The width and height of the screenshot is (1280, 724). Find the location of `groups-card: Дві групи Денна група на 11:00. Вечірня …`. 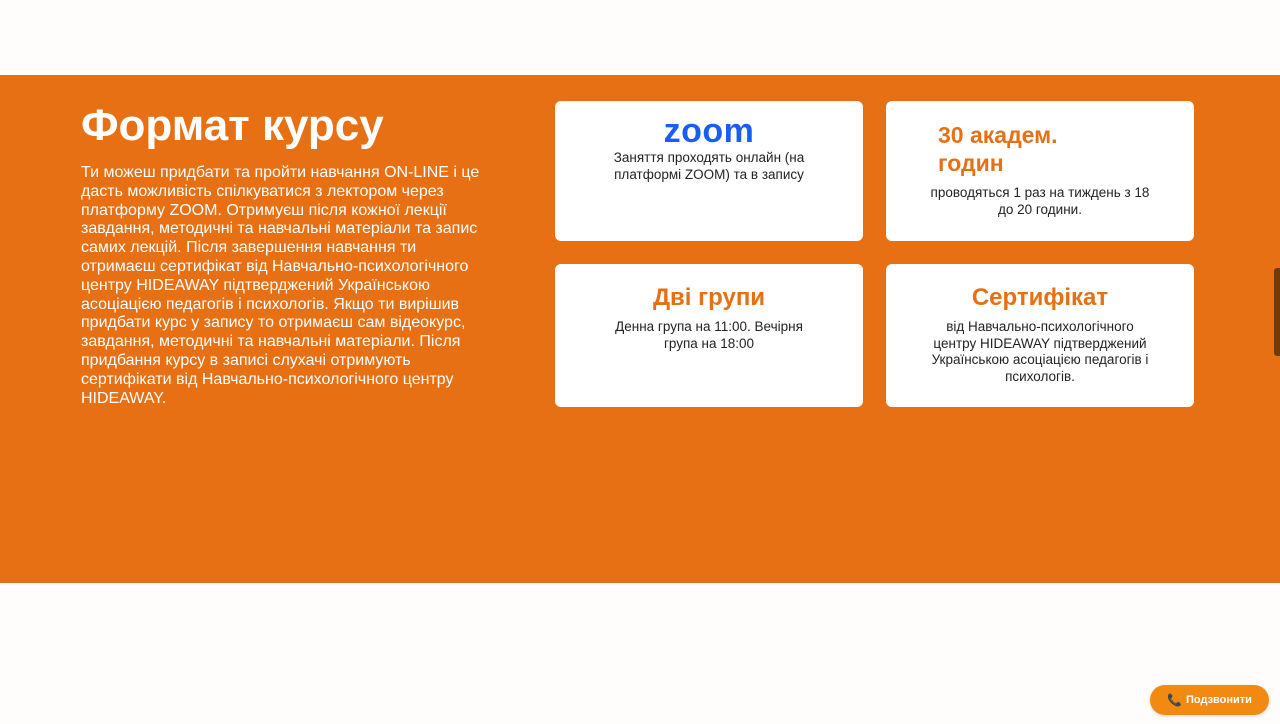

groups-card: Дві групи Денна група на 11:00. Вечірня … is located at coordinates (709, 335).